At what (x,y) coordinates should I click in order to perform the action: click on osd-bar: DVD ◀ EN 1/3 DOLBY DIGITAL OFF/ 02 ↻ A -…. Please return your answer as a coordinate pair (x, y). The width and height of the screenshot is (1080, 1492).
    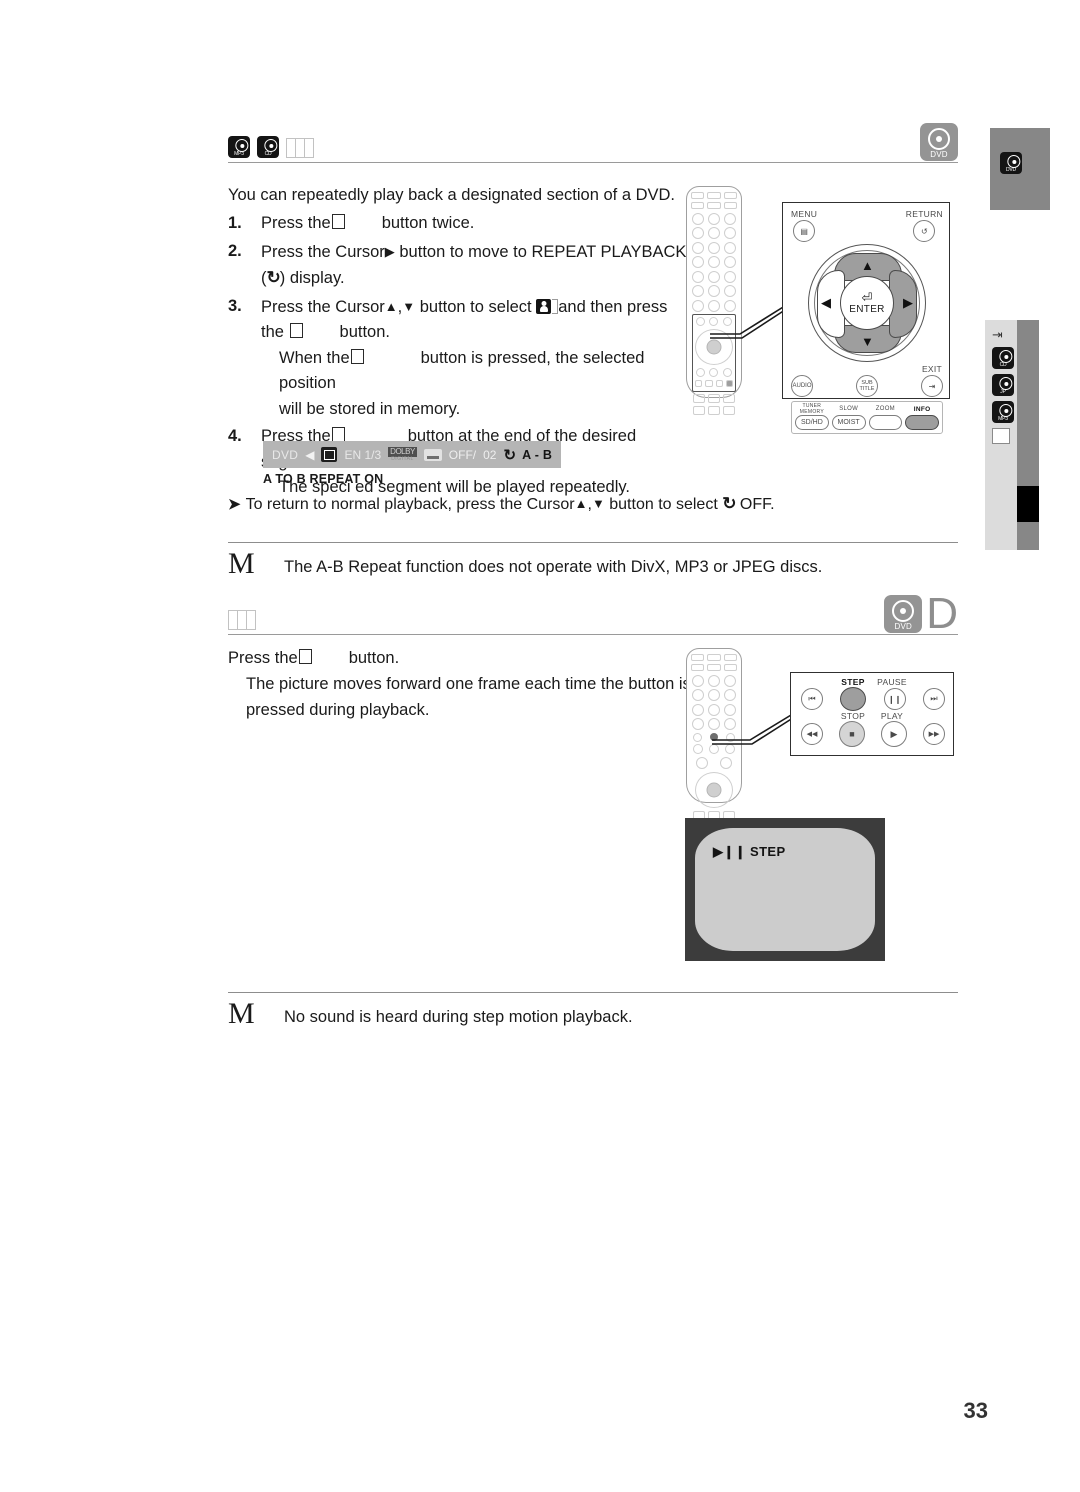
    Looking at the image, I should click on (412, 454).